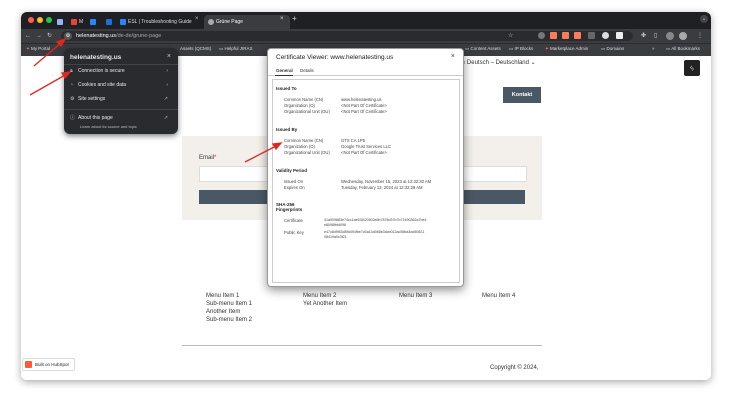 This screenshot has width=730, height=400. I want to click on arrow-to-issued-by, so click(261, 153).